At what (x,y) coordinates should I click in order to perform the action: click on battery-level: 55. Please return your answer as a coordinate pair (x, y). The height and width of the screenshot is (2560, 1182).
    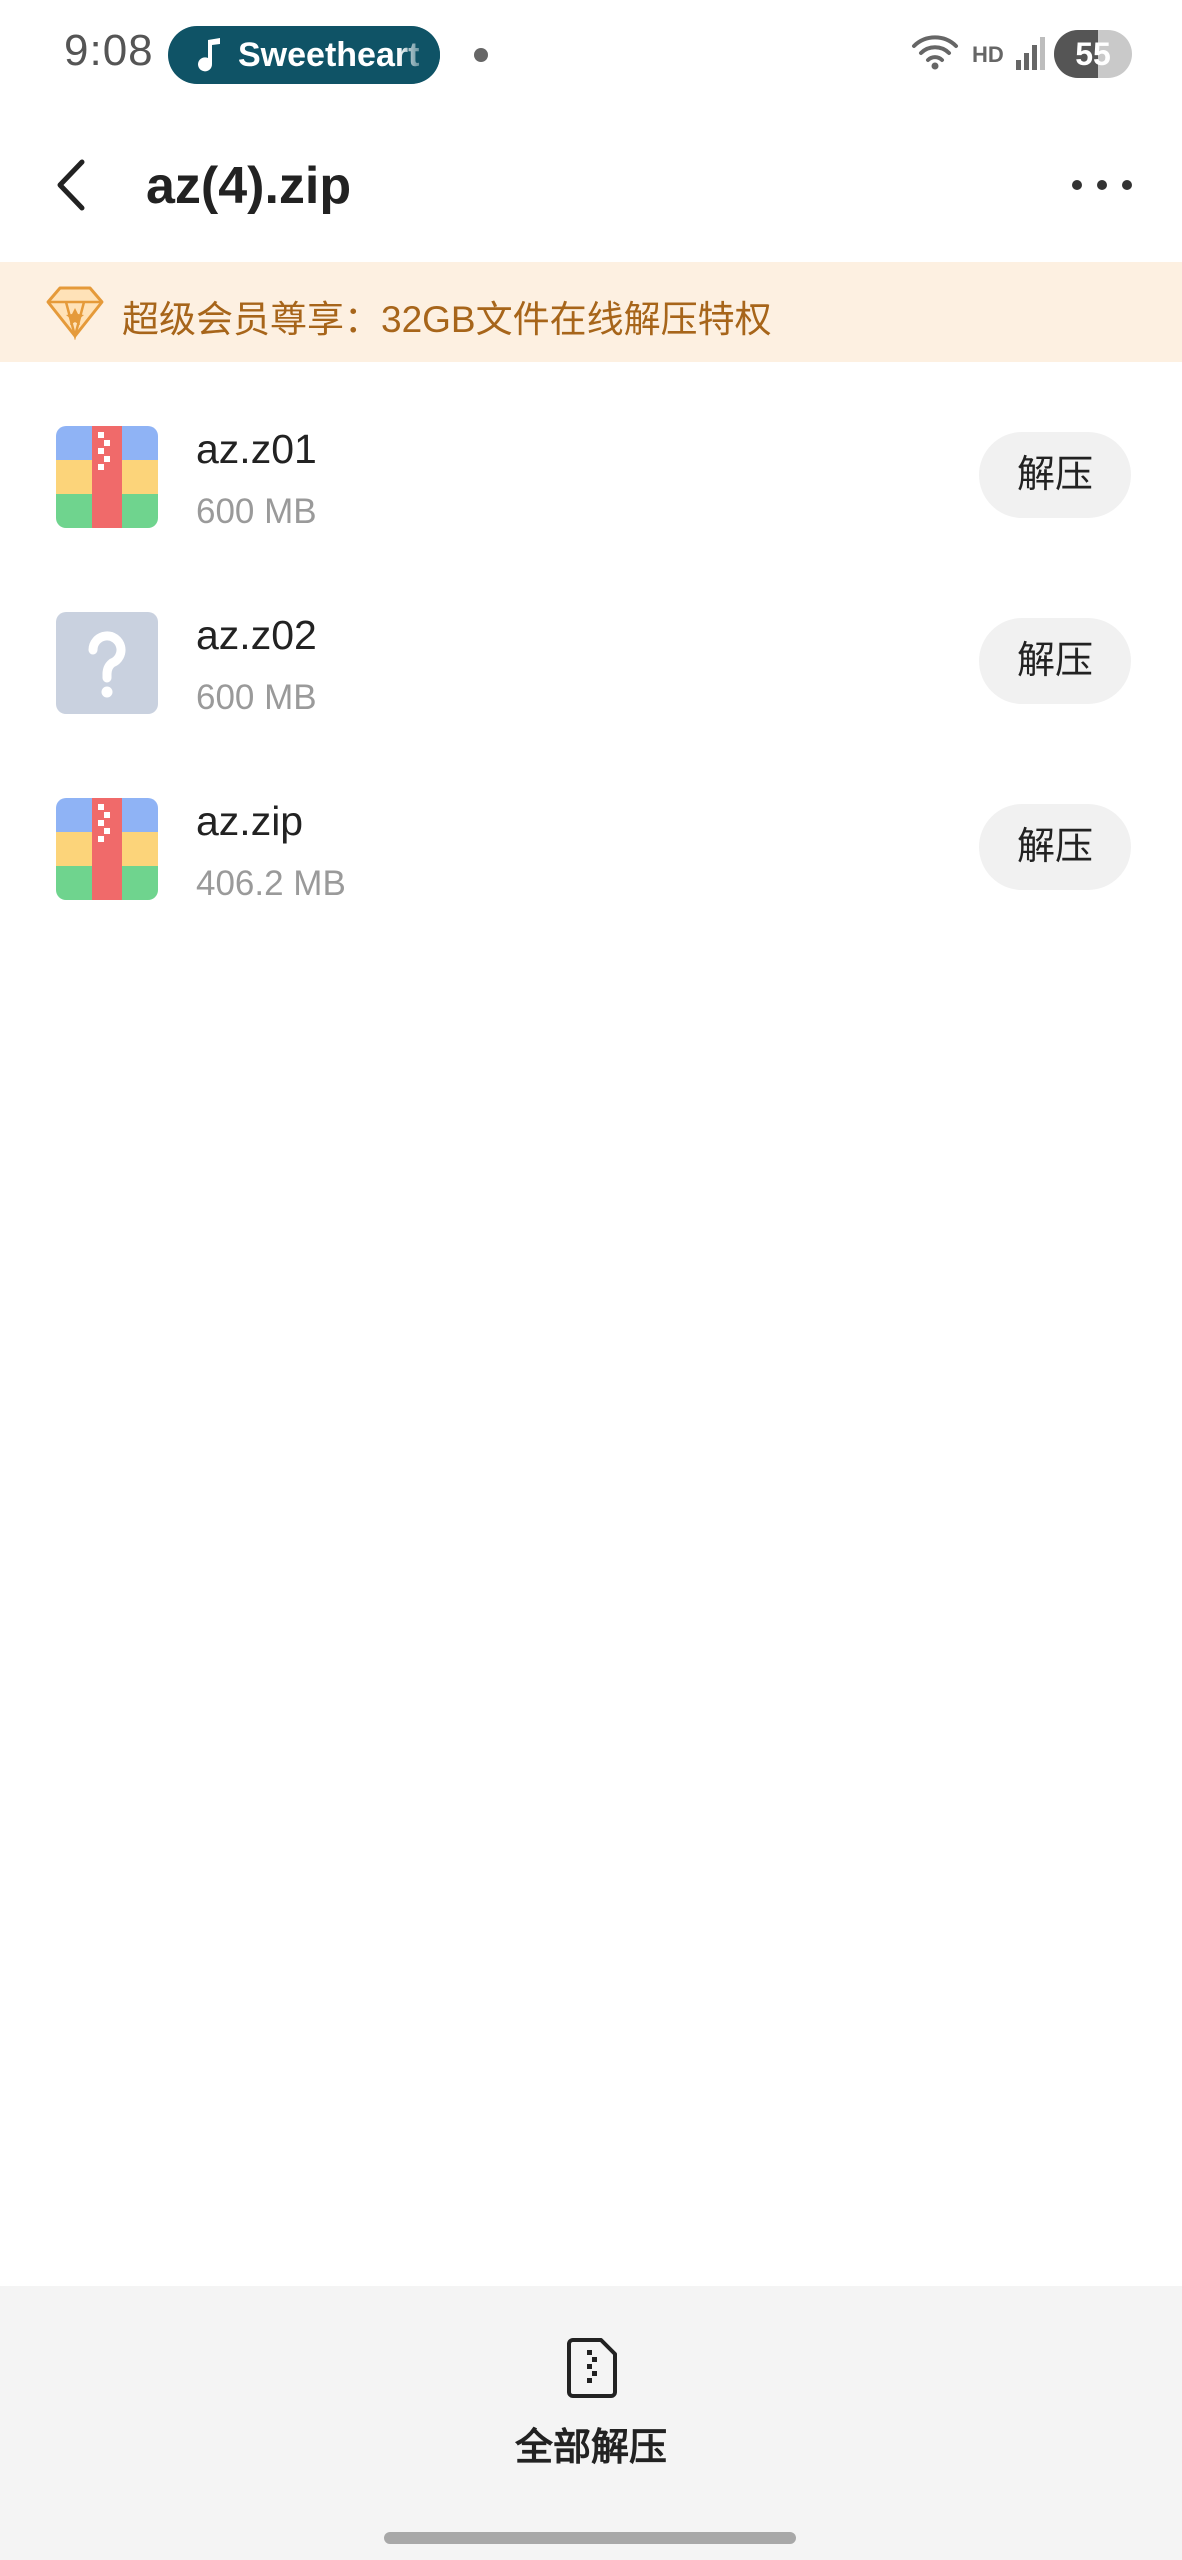
    Looking at the image, I should click on (1093, 54).